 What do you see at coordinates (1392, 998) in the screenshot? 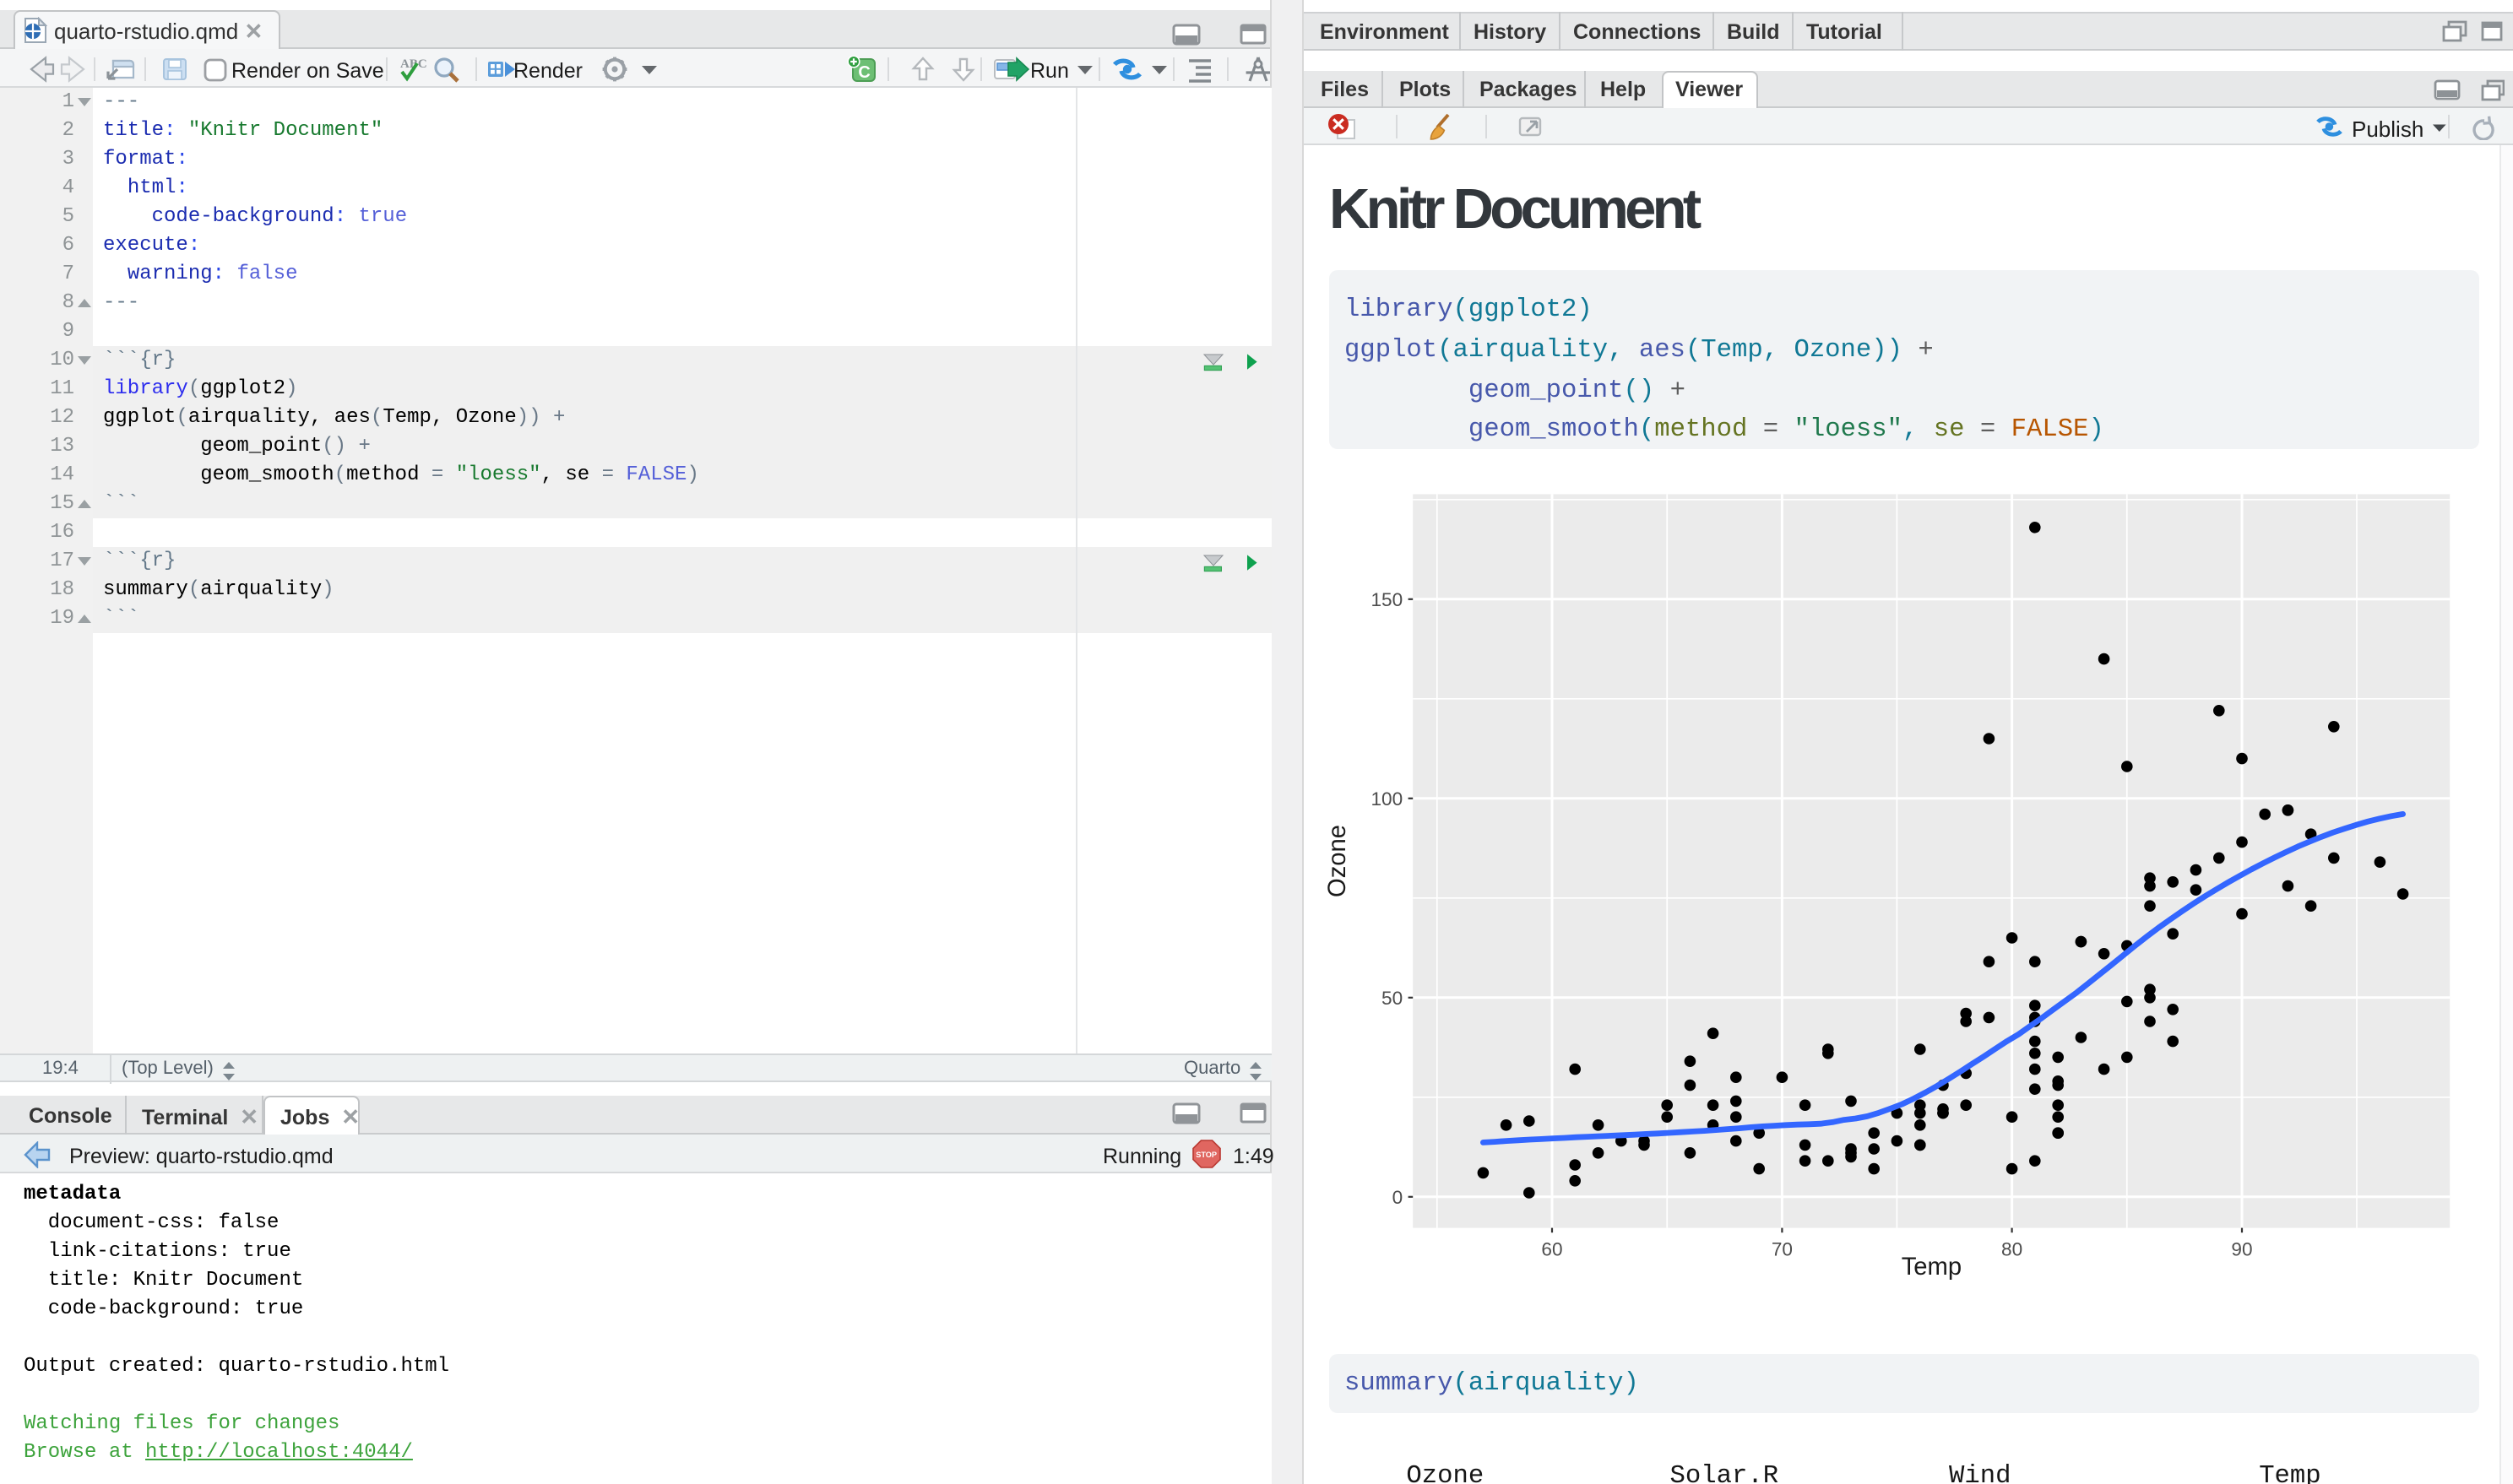
I see `svg-text: 50` at bounding box center [1392, 998].